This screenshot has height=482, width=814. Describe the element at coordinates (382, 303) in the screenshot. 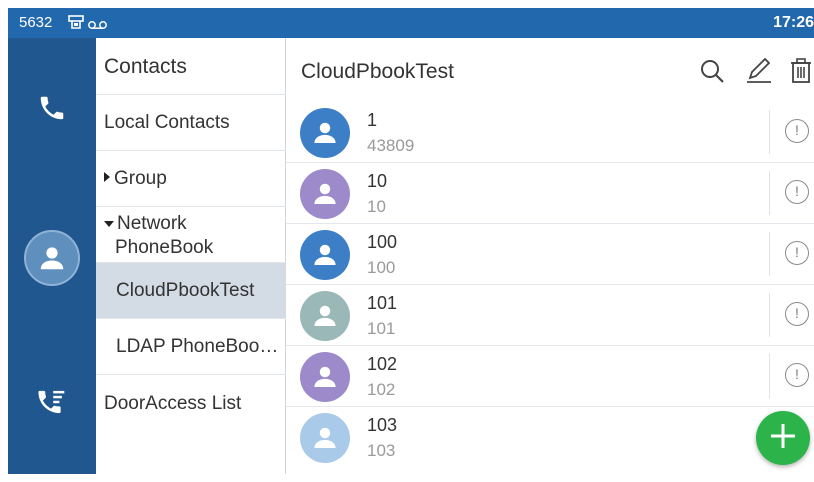

I see `contact-name: 101` at that location.